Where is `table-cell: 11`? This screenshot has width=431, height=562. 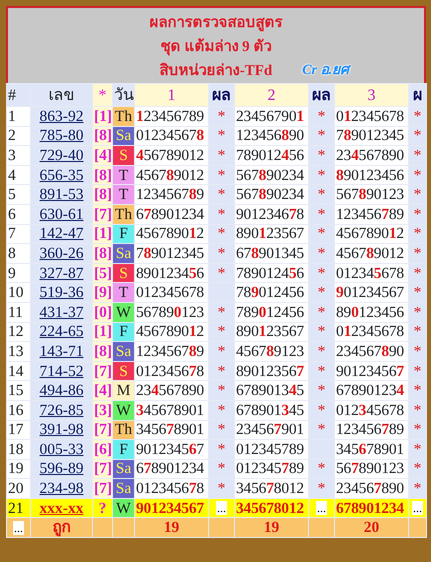 table-cell: 11 is located at coordinates (18, 312).